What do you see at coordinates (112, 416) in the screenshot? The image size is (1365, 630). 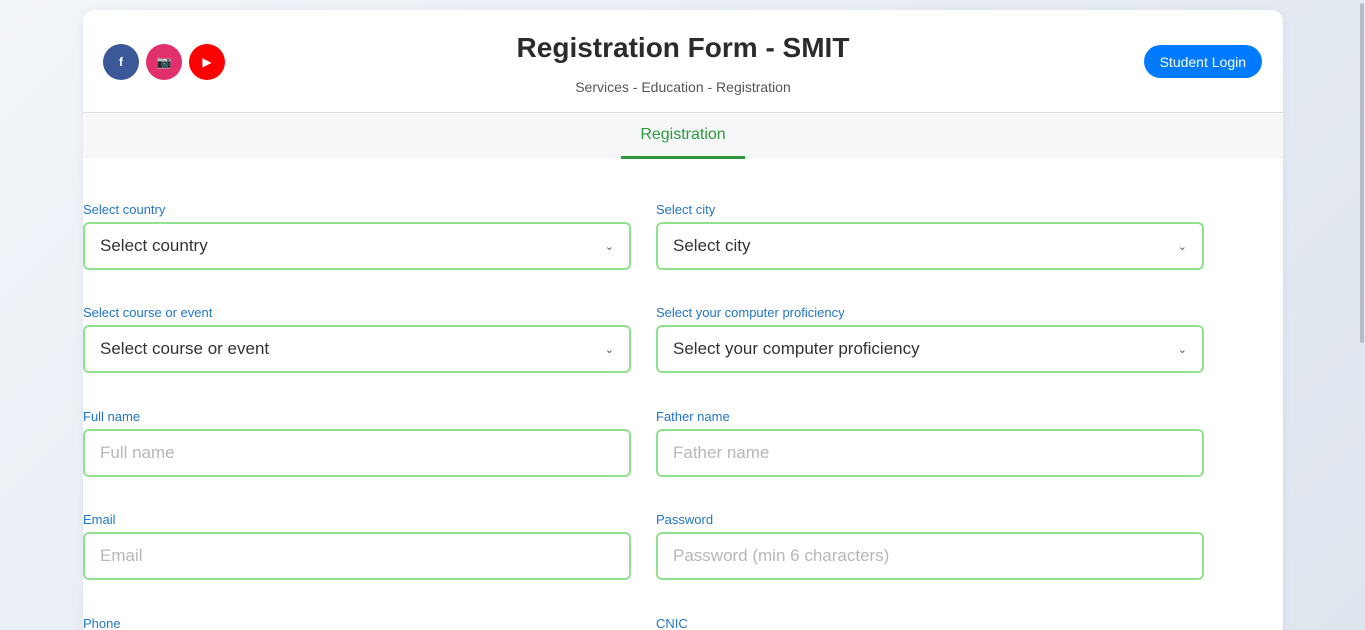 I see `full-name-label: Full name` at bounding box center [112, 416].